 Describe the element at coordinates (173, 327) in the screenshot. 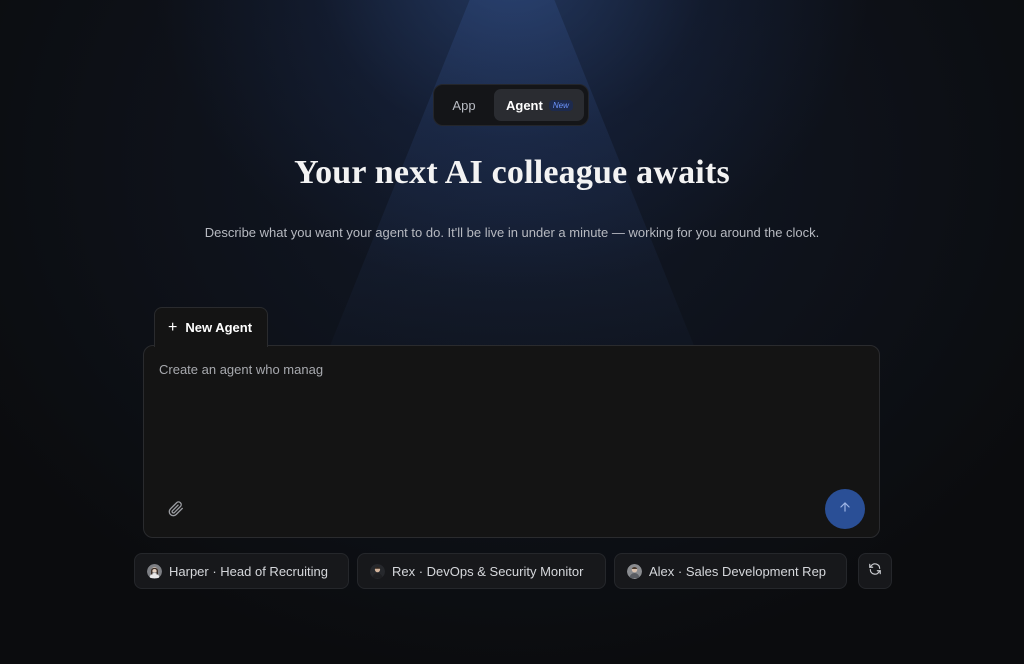

I see `plus-icon: +` at that location.